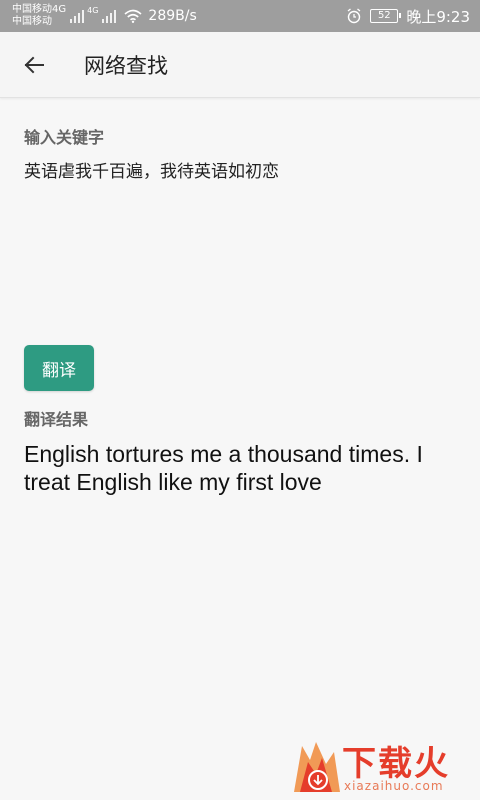 The height and width of the screenshot is (800, 480). I want to click on clock: 晚上9:23, so click(438, 16).